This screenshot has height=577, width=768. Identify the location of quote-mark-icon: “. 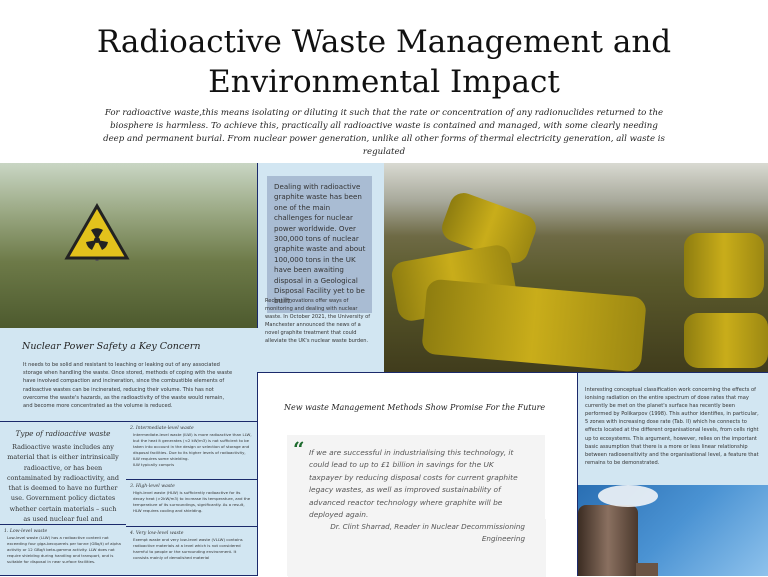
(299, 449).